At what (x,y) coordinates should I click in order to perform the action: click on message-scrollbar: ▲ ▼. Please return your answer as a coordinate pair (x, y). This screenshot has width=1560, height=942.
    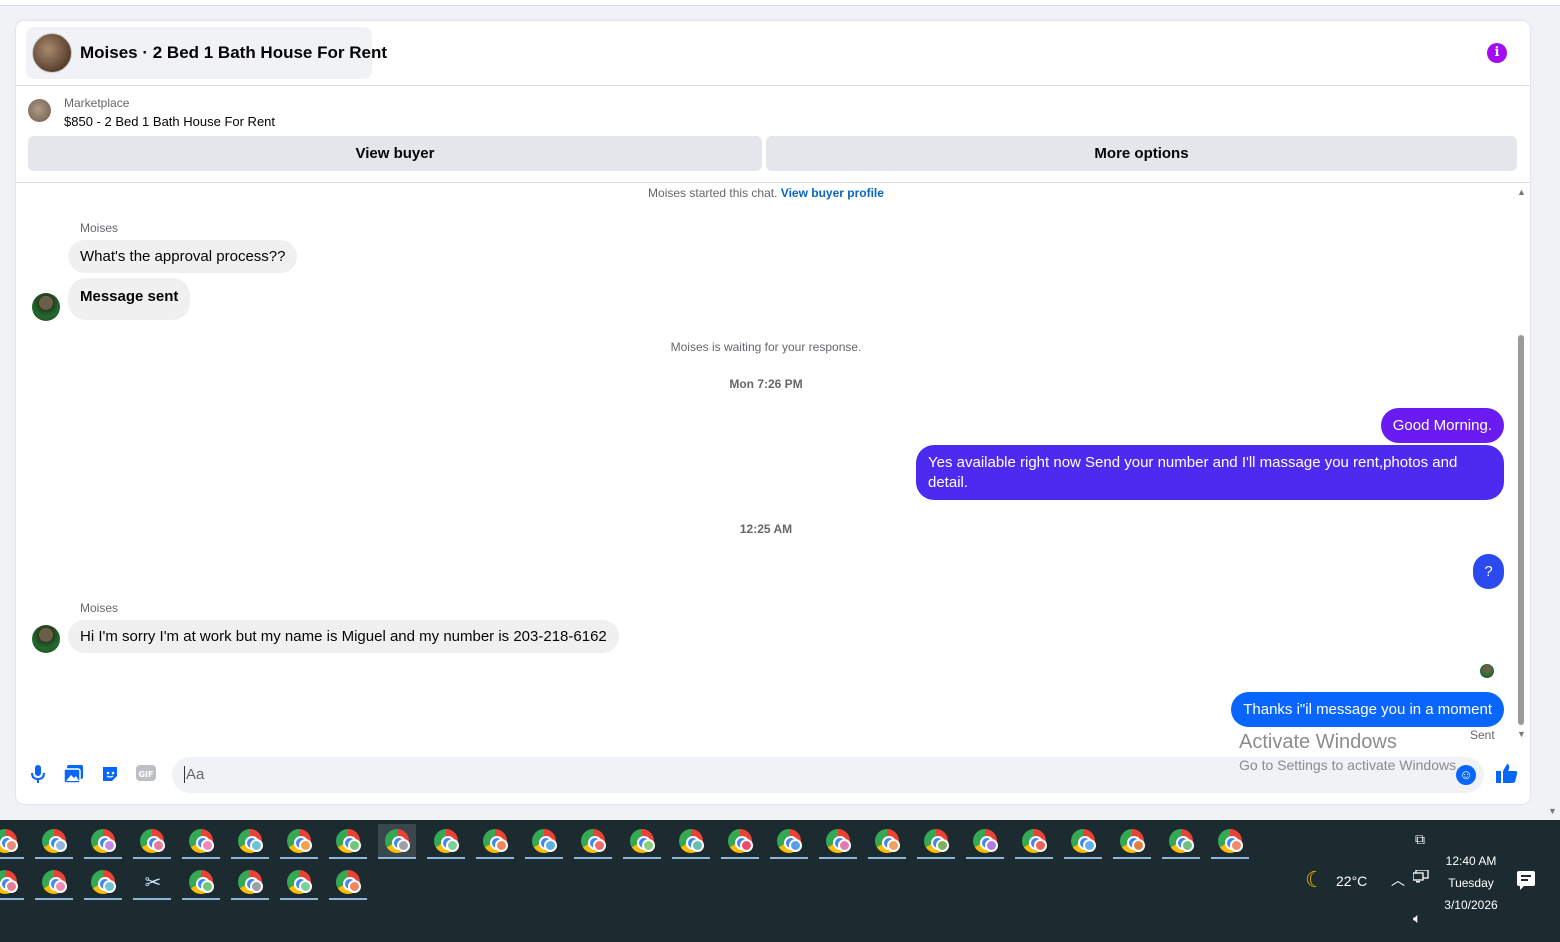
    Looking at the image, I should click on (1521, 465).